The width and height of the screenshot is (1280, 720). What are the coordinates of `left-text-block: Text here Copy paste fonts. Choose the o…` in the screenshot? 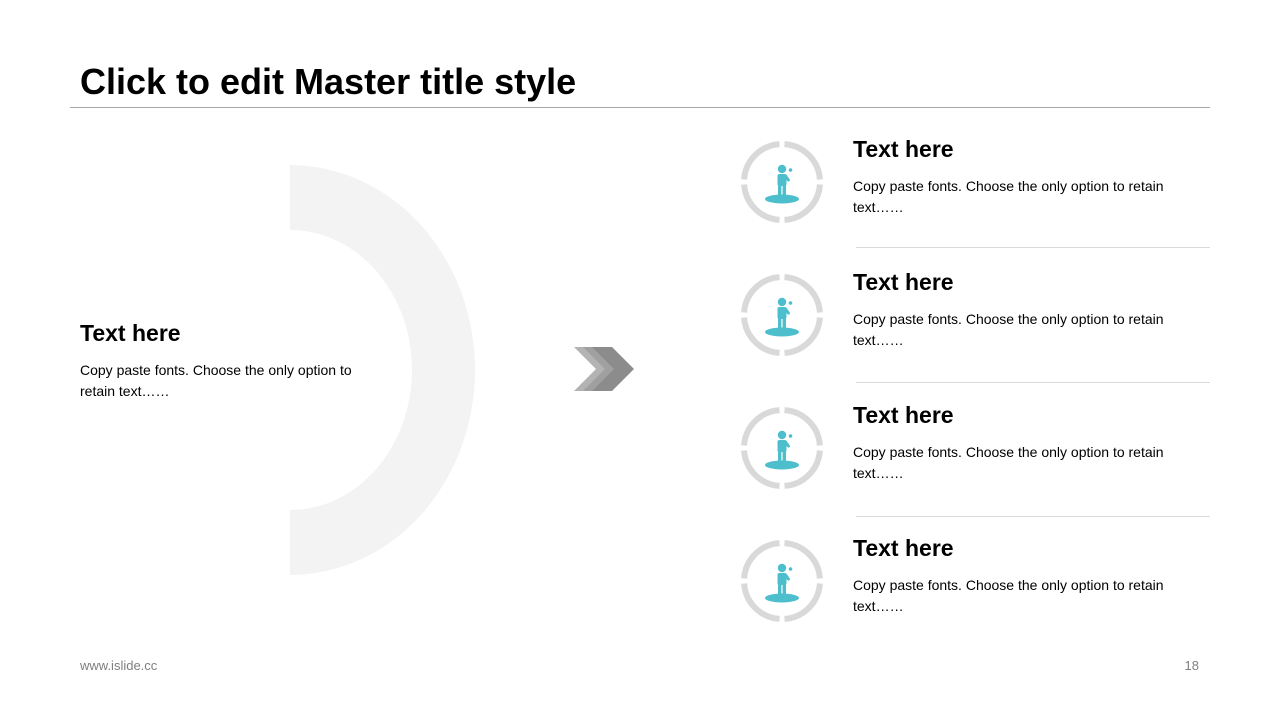 It's located at (235, 360).